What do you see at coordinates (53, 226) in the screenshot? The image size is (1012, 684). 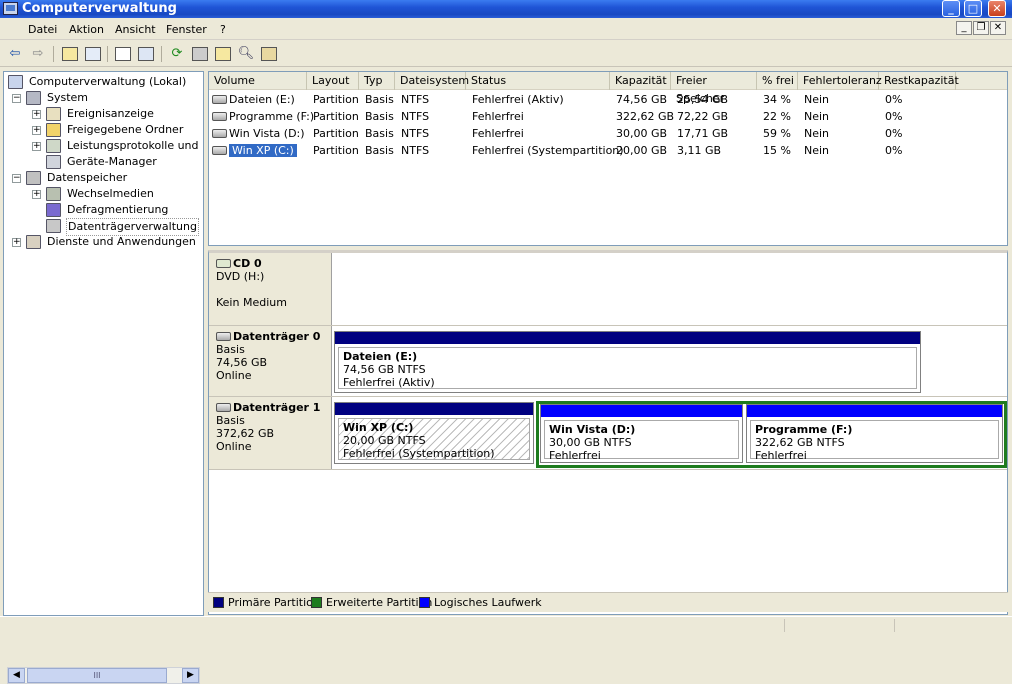 I see `disk-management-icon` at bounding box center [53, 226].